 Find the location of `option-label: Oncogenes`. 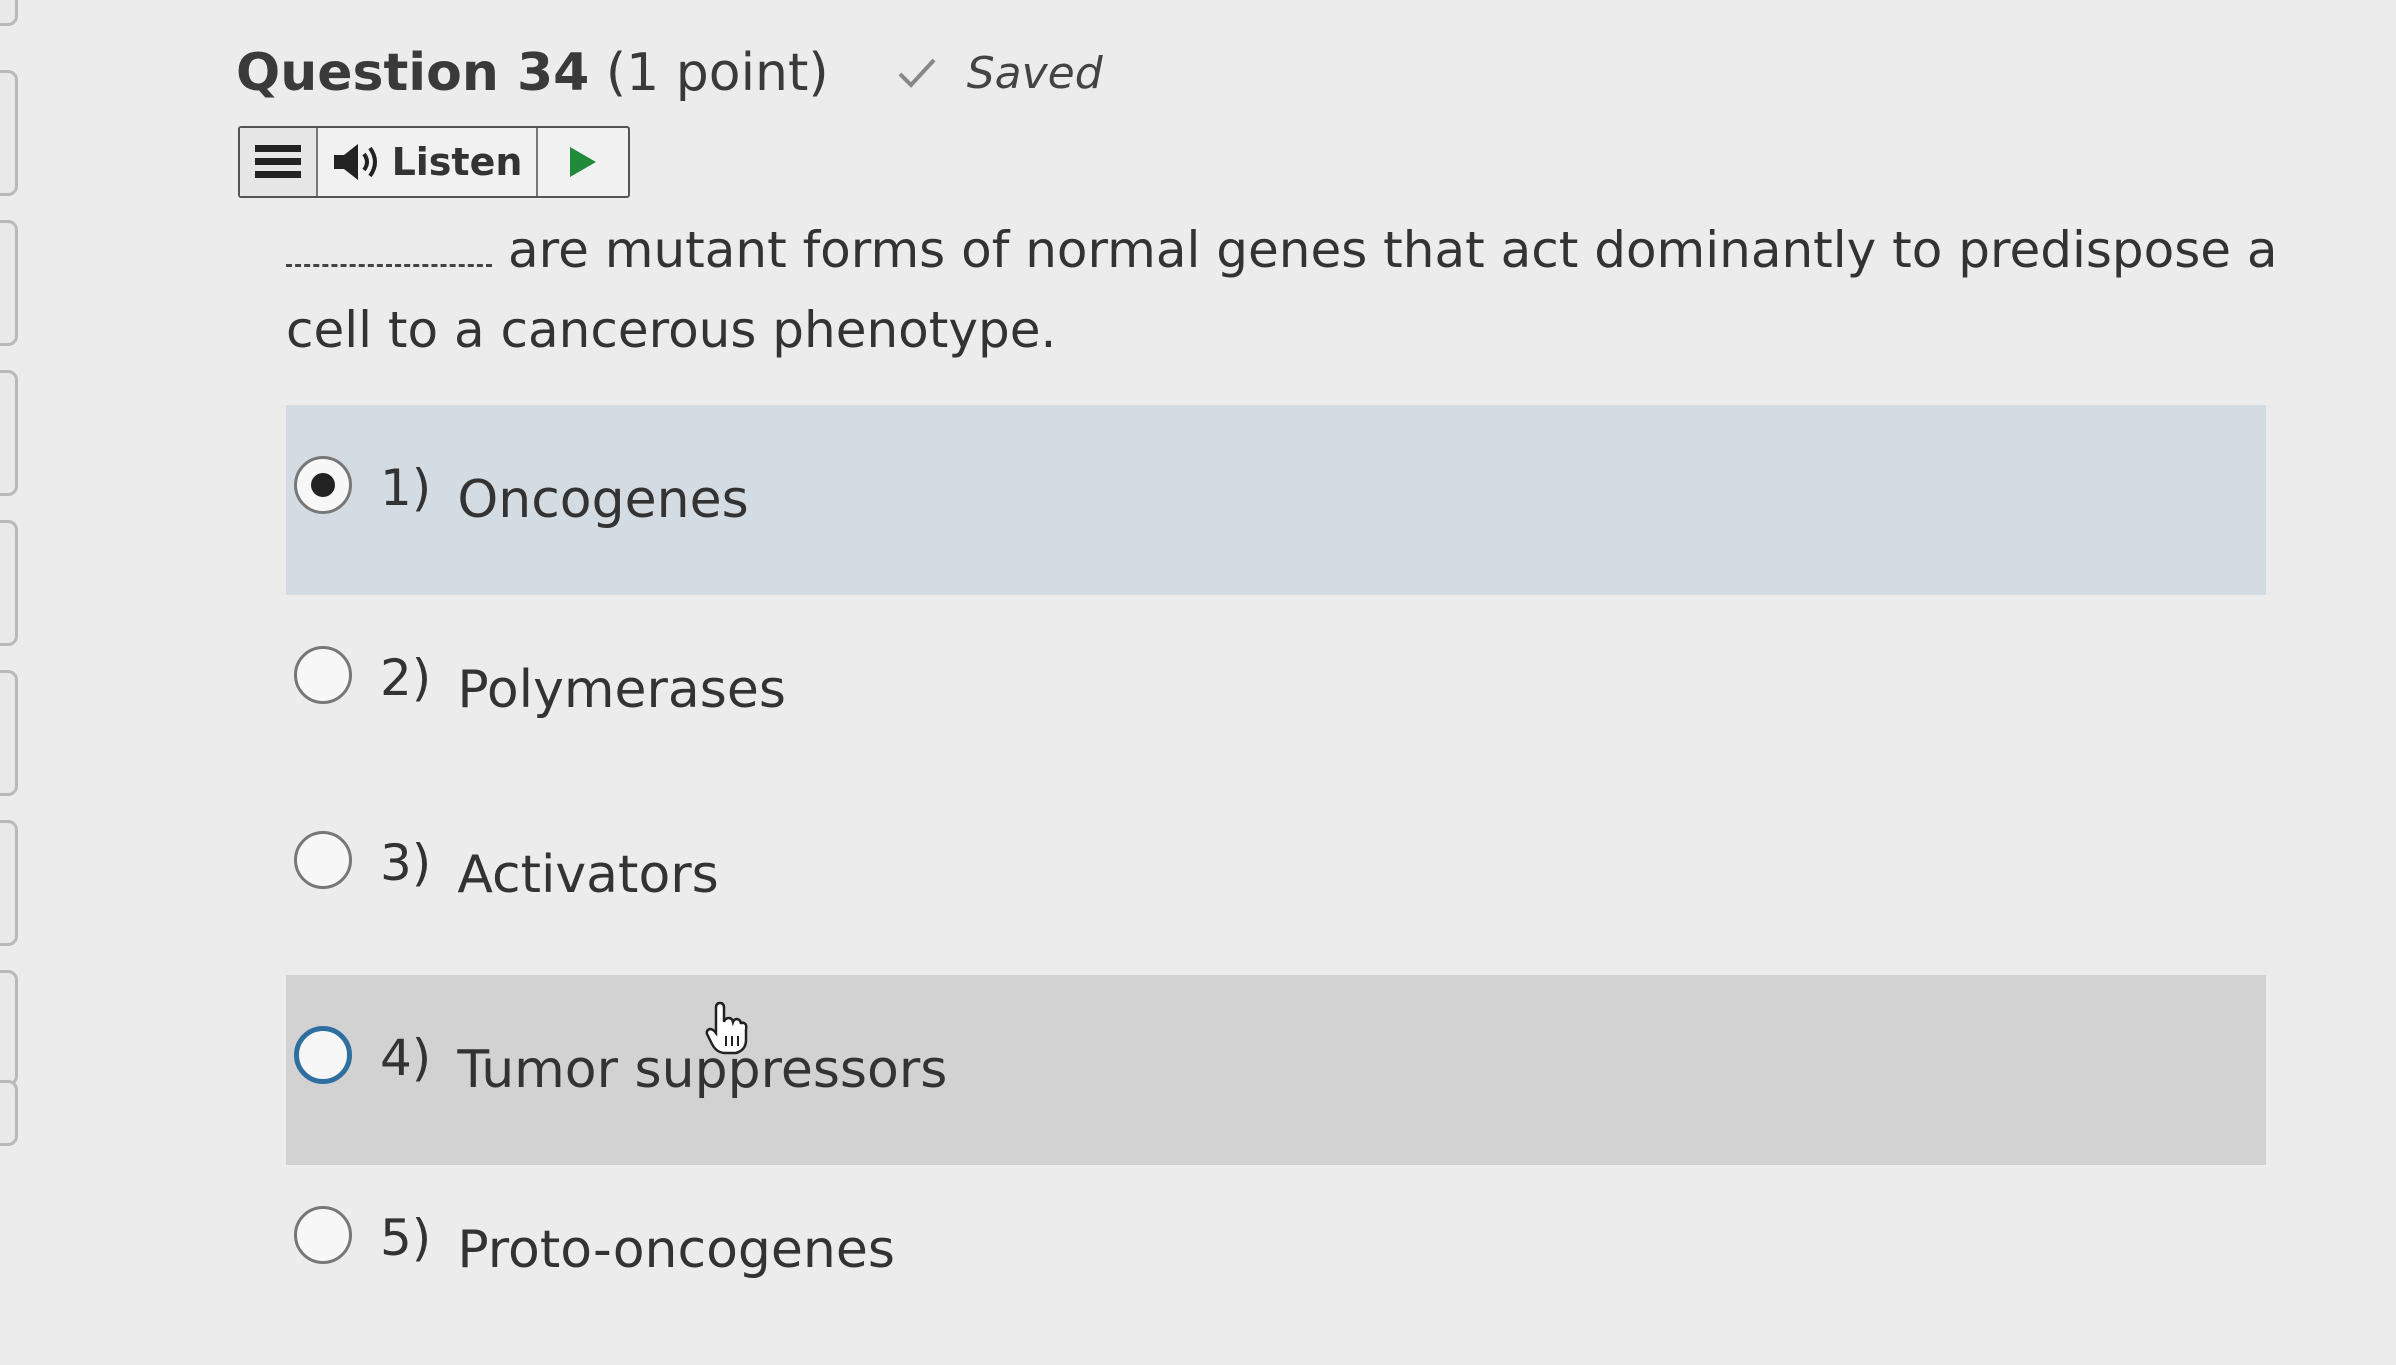

option-label: Oncogenes is located at coordinates (603, 500).